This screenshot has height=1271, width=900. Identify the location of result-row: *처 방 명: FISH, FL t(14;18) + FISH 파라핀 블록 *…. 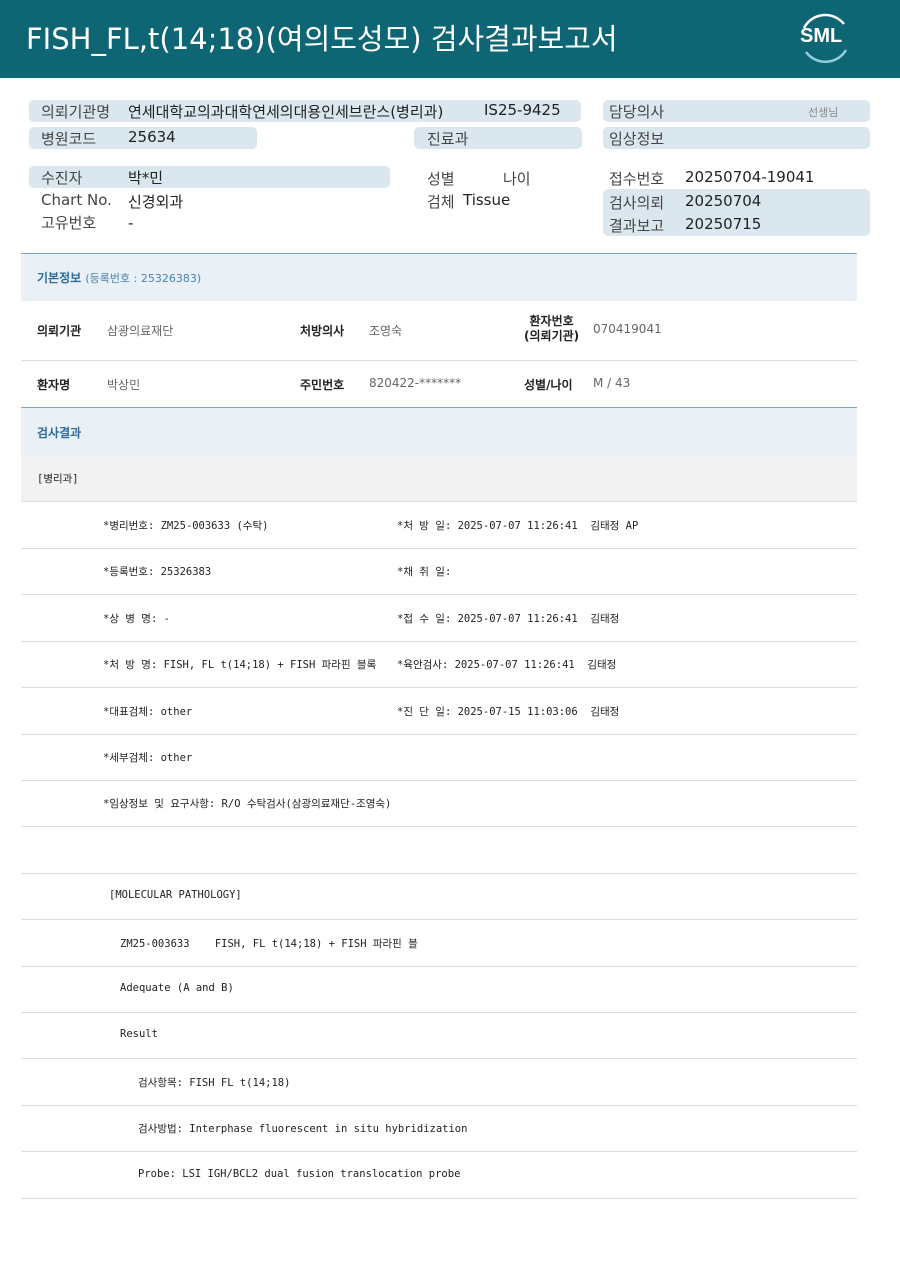
(439, 665).